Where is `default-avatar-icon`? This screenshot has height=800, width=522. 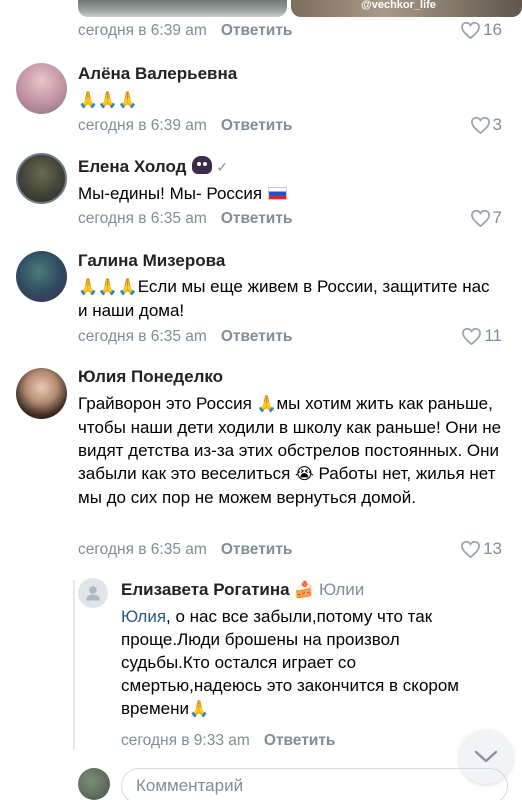 default-avatar-icon is located at coordinates (93, 593).